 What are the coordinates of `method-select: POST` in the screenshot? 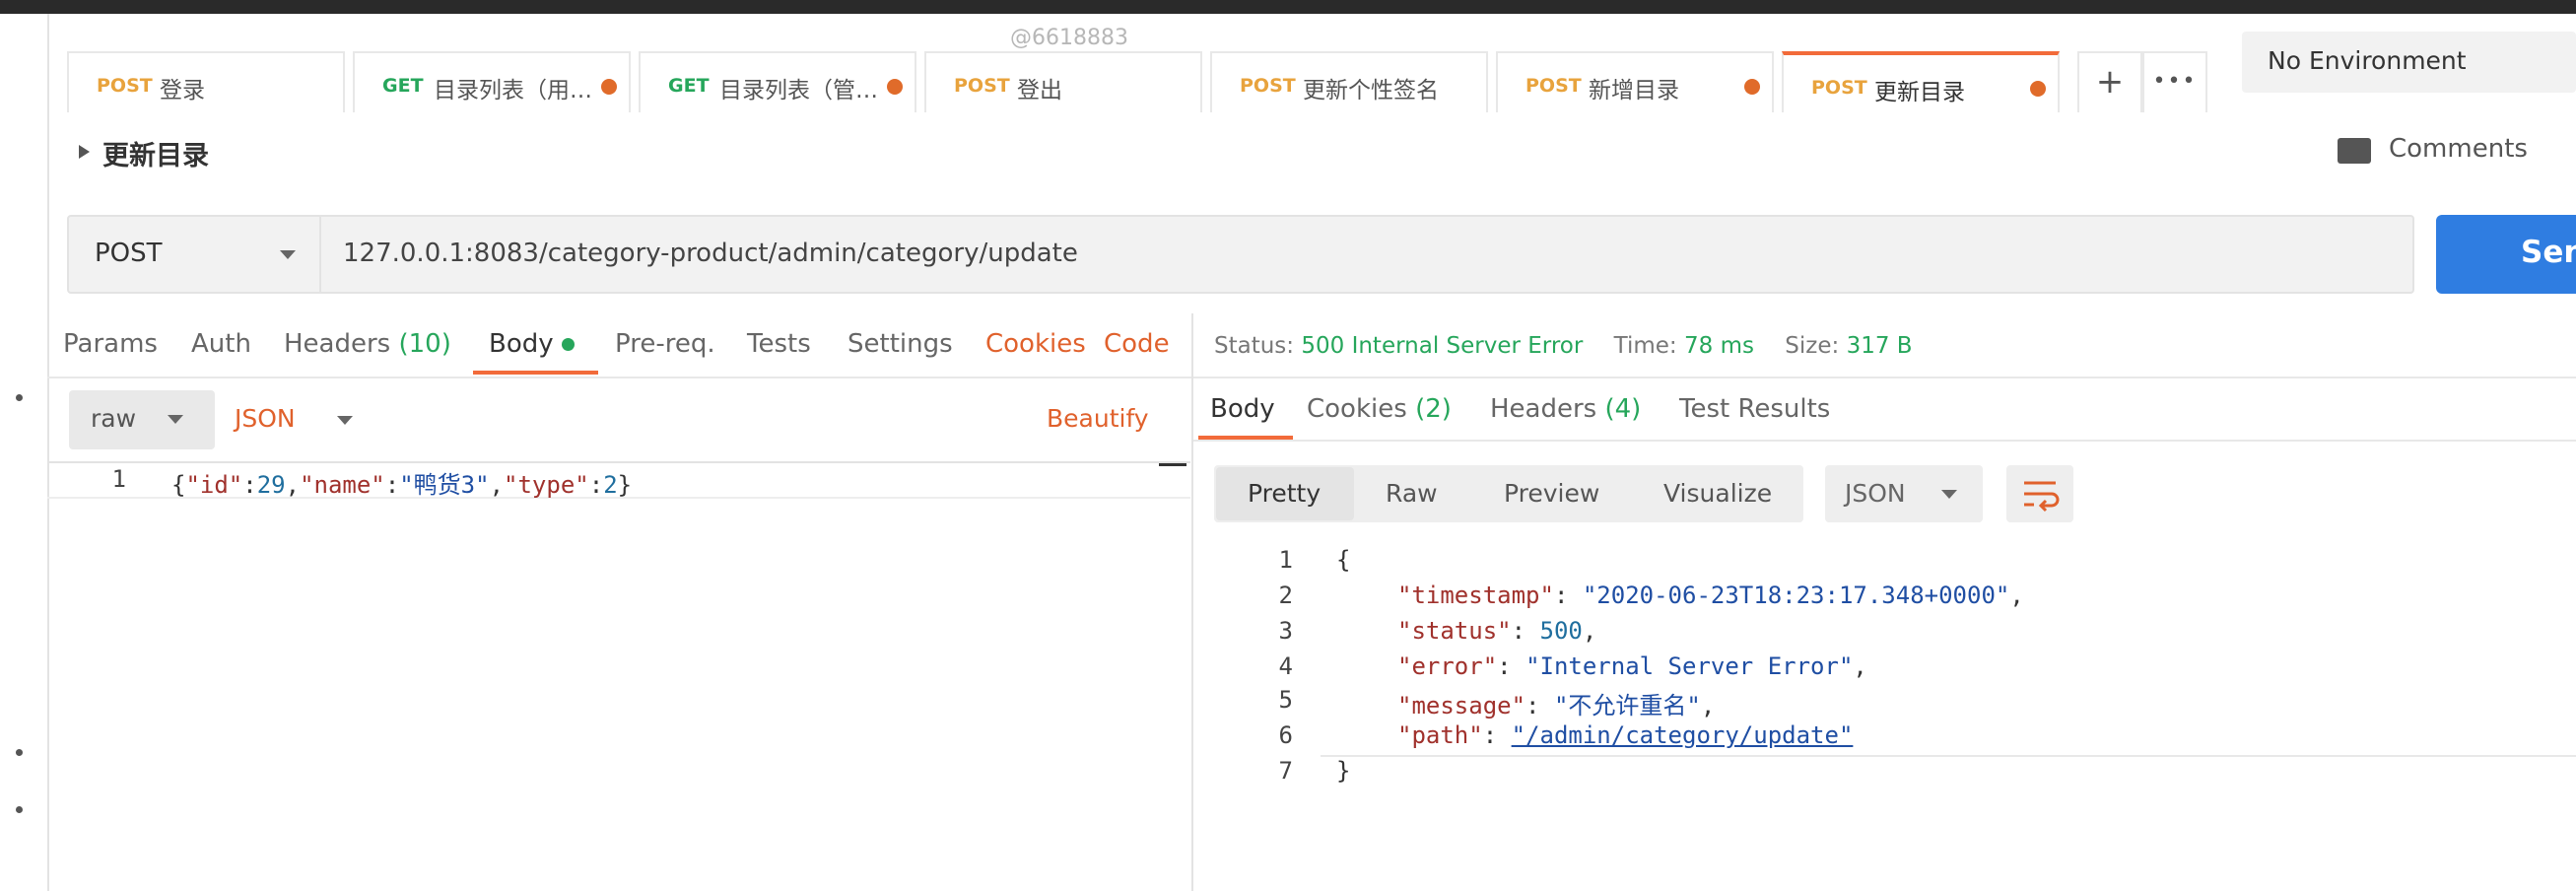 It's located at (194, 254).